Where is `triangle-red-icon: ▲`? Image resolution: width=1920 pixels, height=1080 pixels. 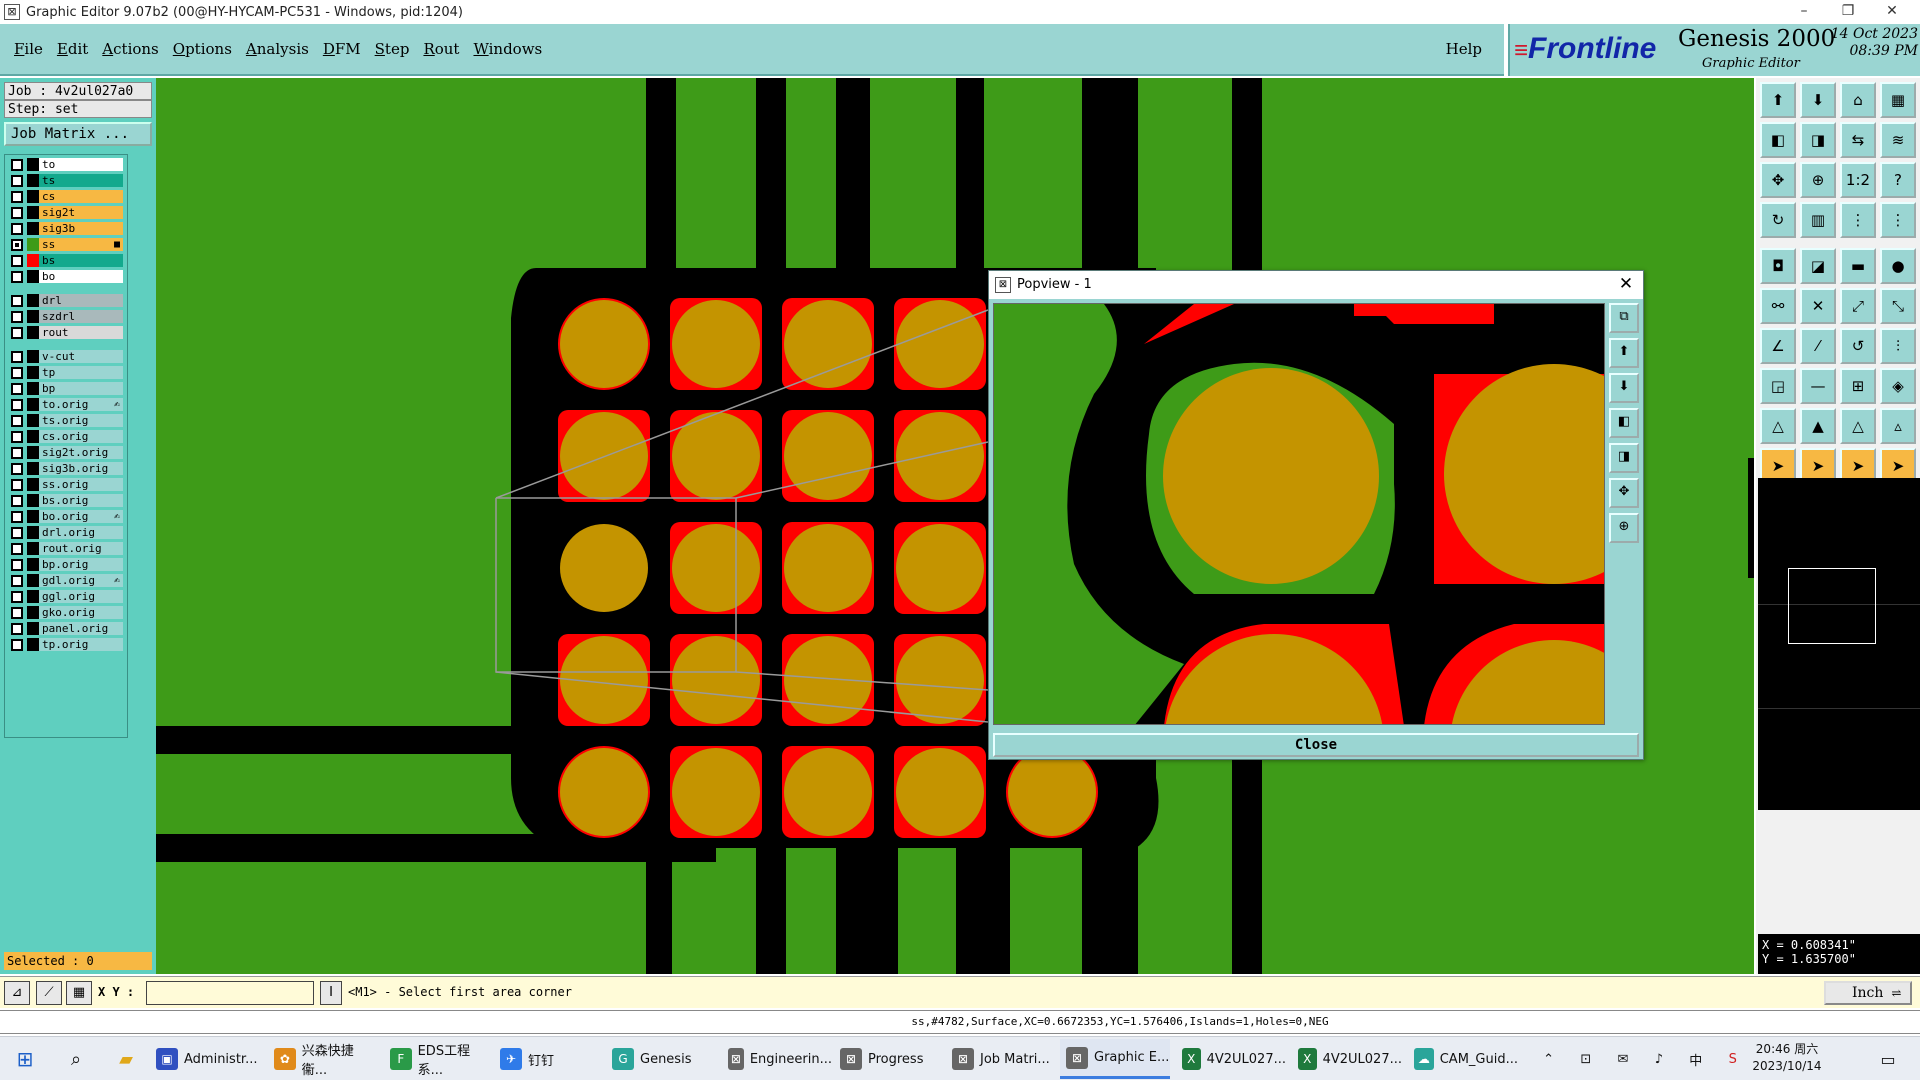 triangle-red-icon: ▲ is located at coordinates (1818, 426).